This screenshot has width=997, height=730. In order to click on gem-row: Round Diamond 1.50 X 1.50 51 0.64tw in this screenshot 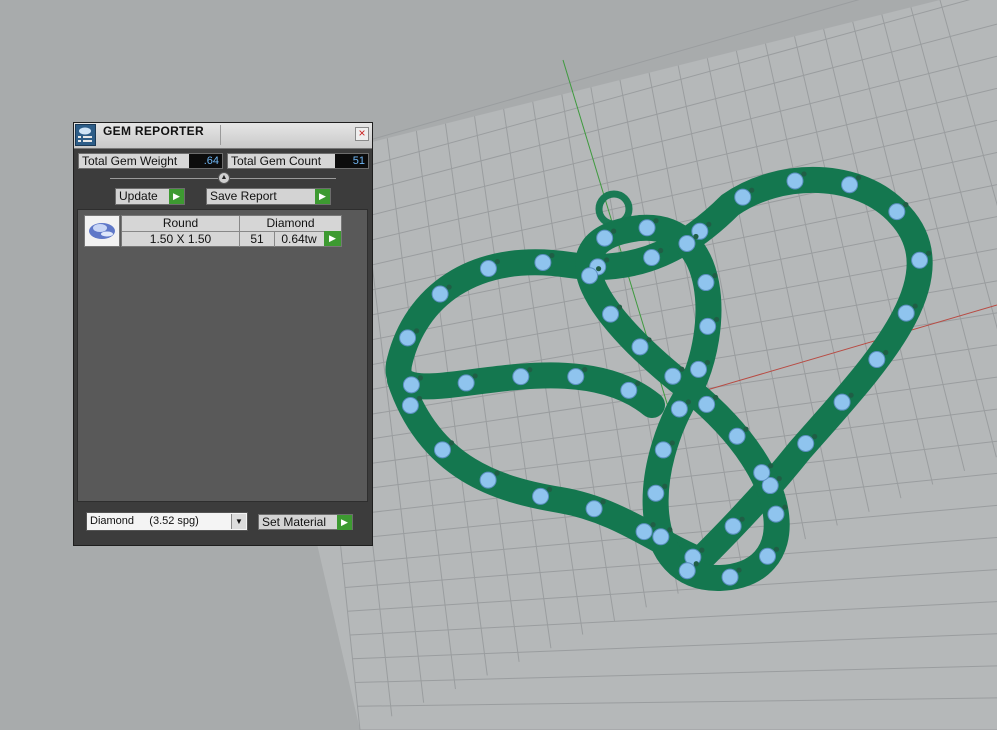, I will do `click(231, 231)`.